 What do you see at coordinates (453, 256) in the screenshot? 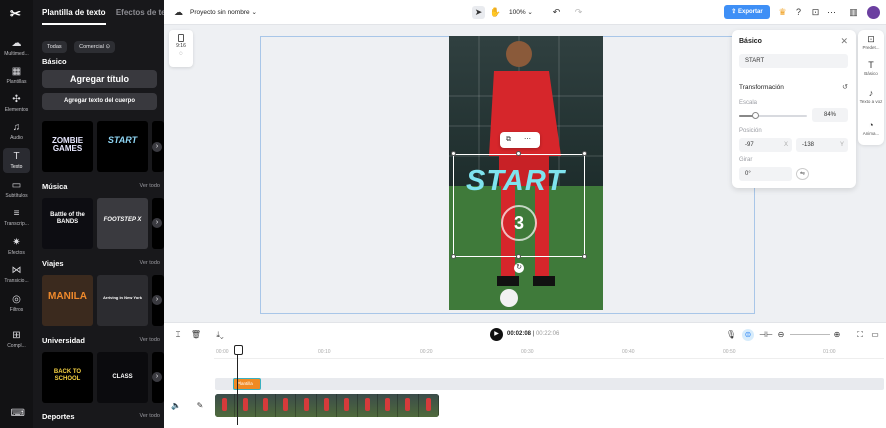
I see `resize-handle-bl` at bounding box center [453, 256].